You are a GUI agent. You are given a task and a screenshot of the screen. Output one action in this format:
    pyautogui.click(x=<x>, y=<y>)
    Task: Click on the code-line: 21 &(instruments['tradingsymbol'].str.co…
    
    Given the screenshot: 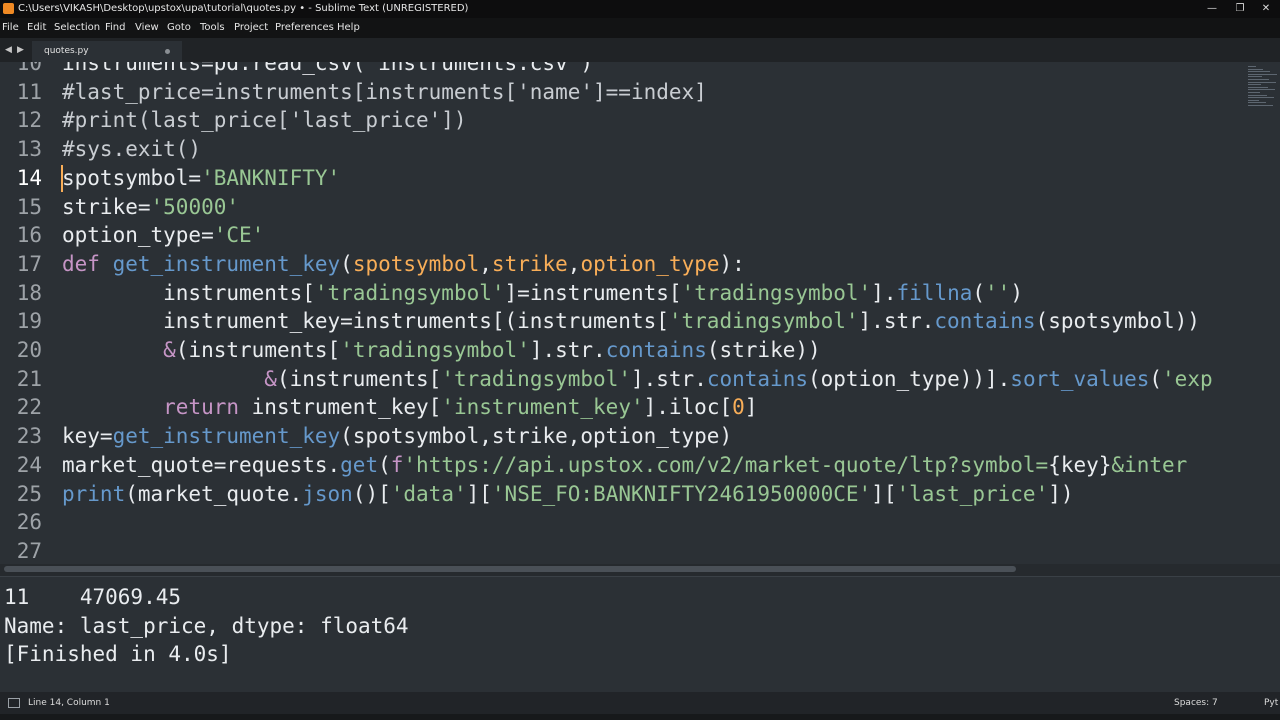 What is the action you would take?
    pyautogui.click(x=623, y=379)
    